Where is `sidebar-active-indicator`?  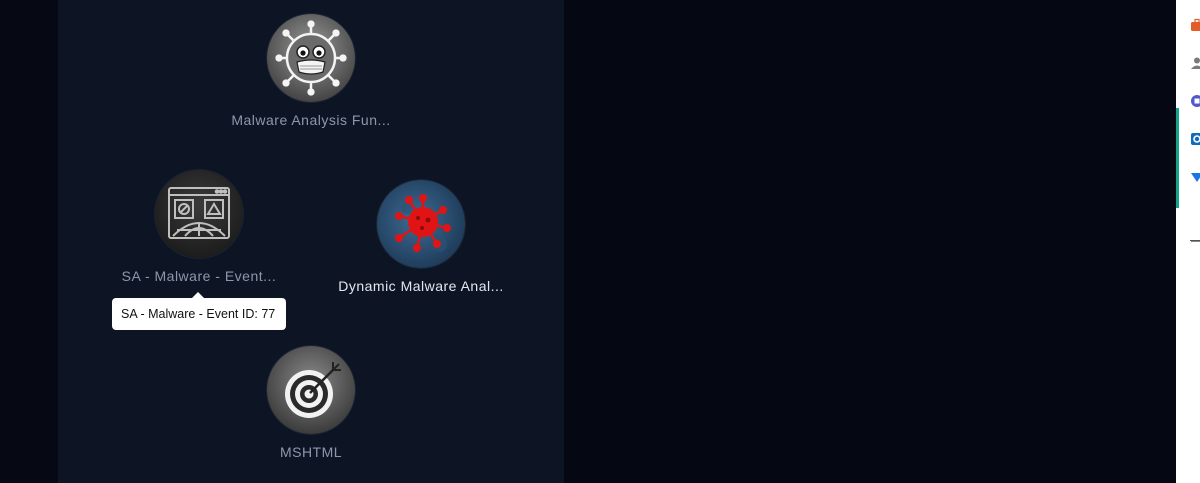 sidebar-active-indicator is located at coordinates (1177, 158).